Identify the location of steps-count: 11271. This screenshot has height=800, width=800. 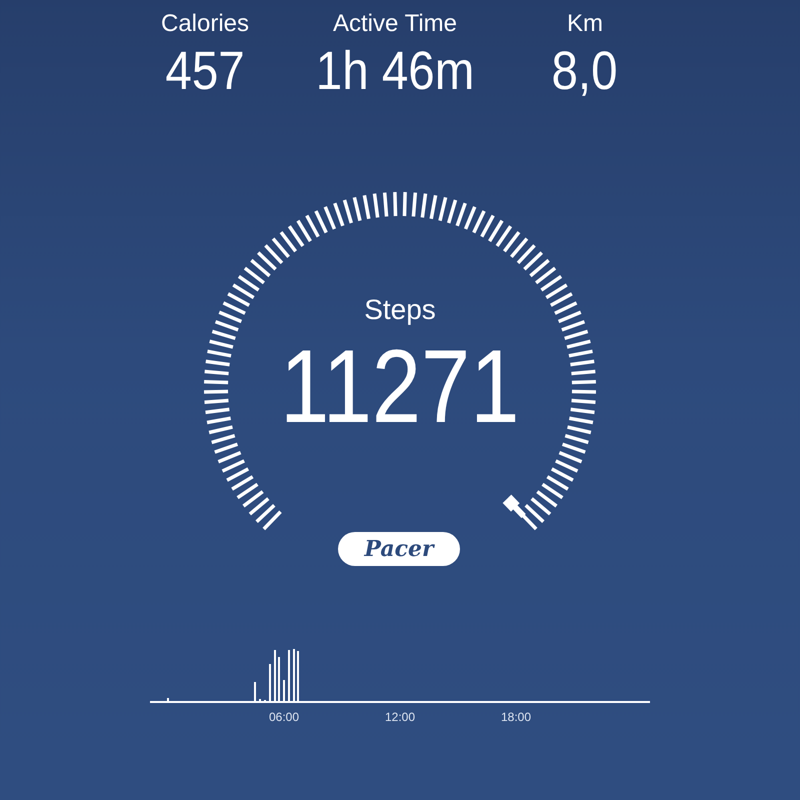
(400, 387).